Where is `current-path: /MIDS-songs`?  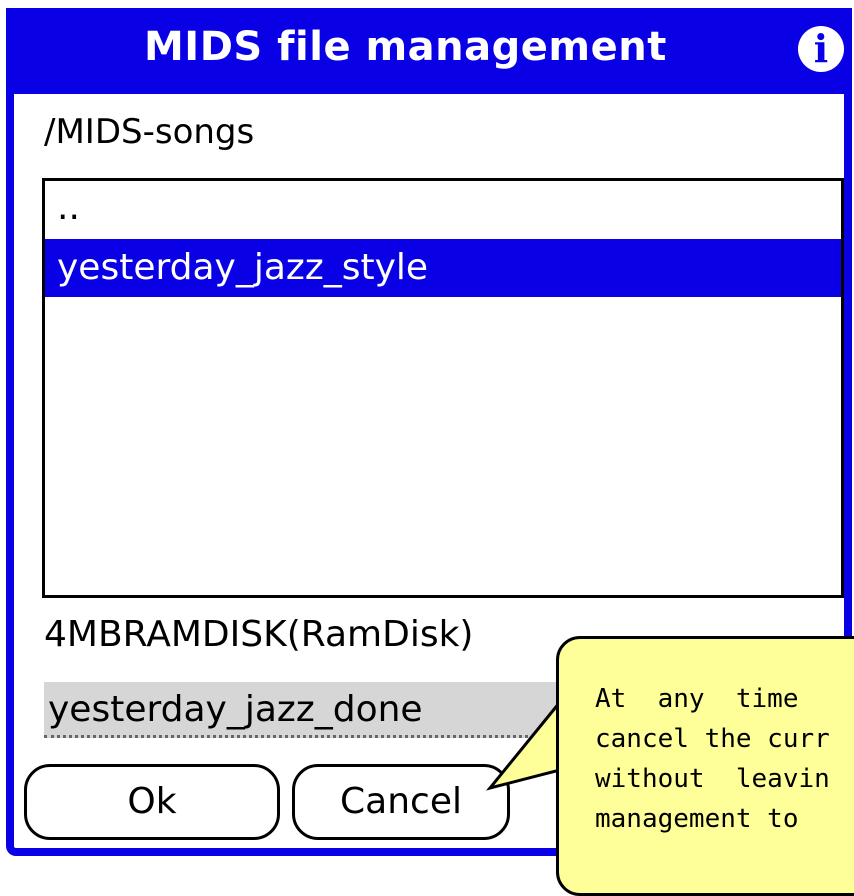 current-path: /MIDS-songs is located at coordinates (149, 132).